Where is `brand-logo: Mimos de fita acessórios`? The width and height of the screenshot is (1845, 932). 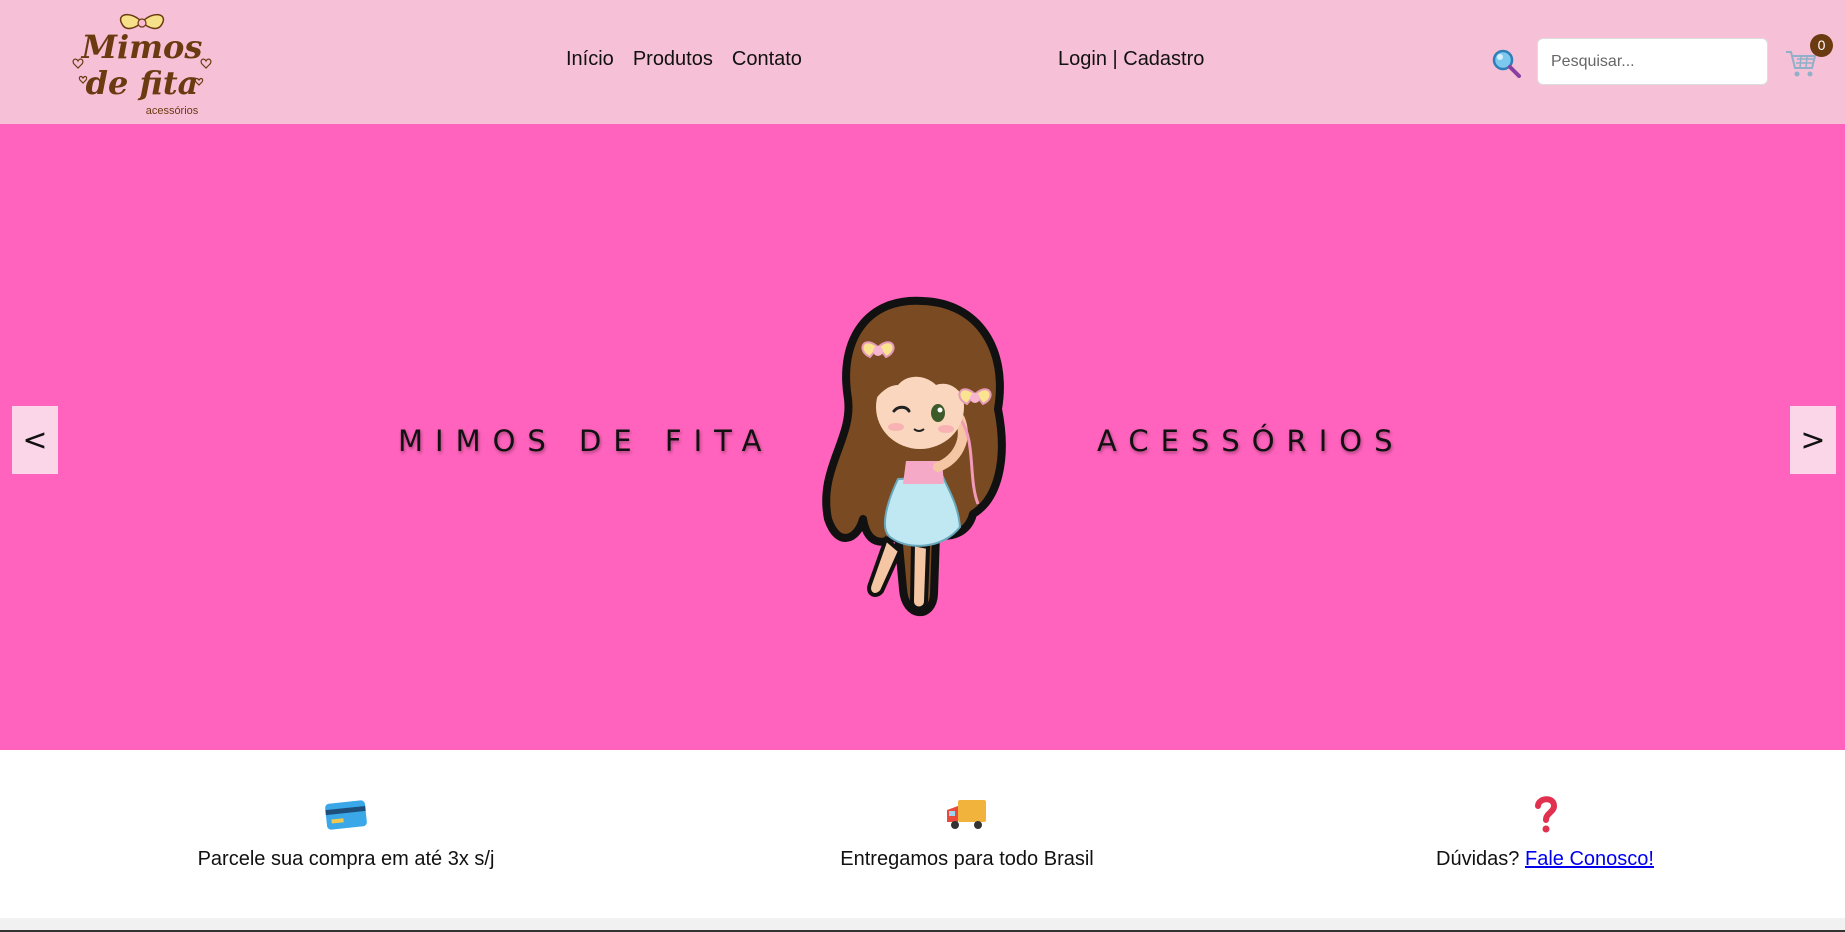
brand-logo: Mimos de fita acessórios is located at coordinates (142, 64).